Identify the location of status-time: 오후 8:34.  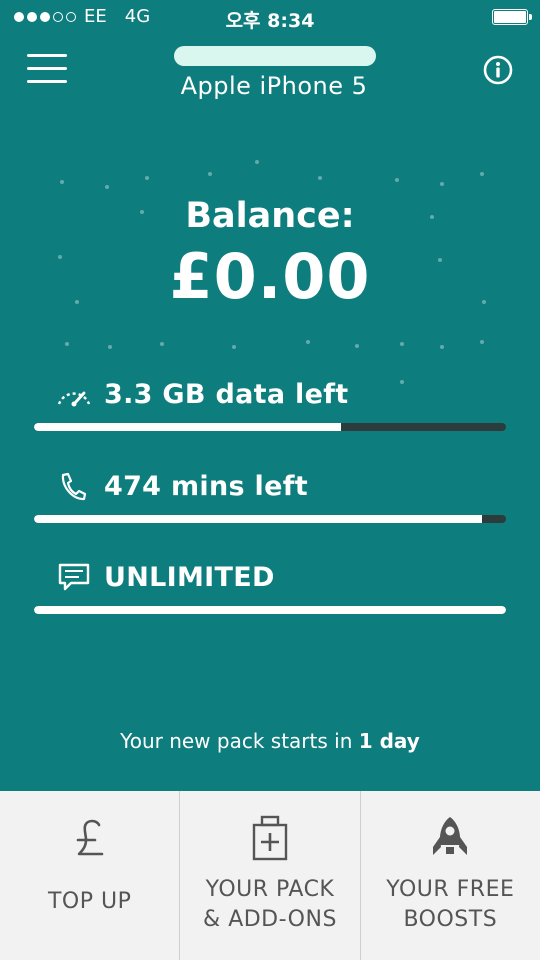
(270, 21).